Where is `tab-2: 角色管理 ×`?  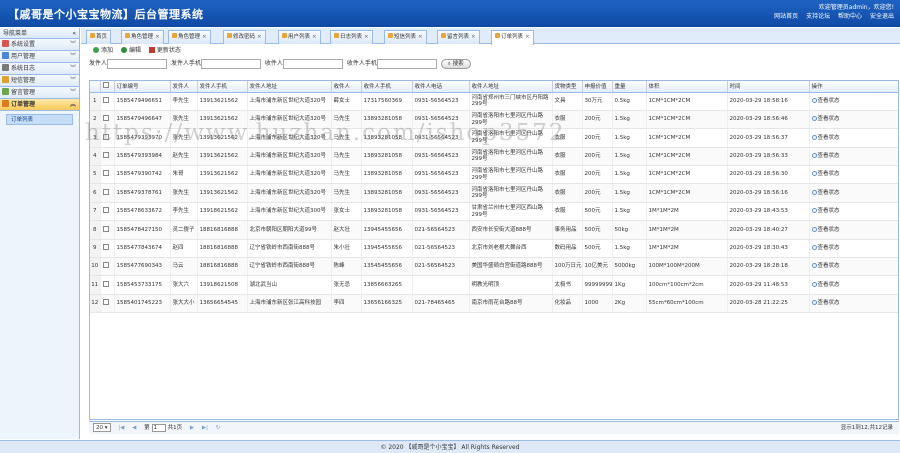 tab-2: 角色管理 × is located at coordinates (189, 37).